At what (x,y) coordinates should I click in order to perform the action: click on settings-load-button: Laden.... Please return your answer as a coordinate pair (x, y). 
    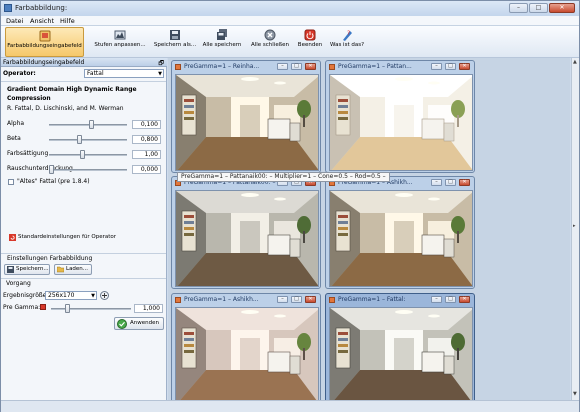
    Looking at the image, I should click on (73, 269).